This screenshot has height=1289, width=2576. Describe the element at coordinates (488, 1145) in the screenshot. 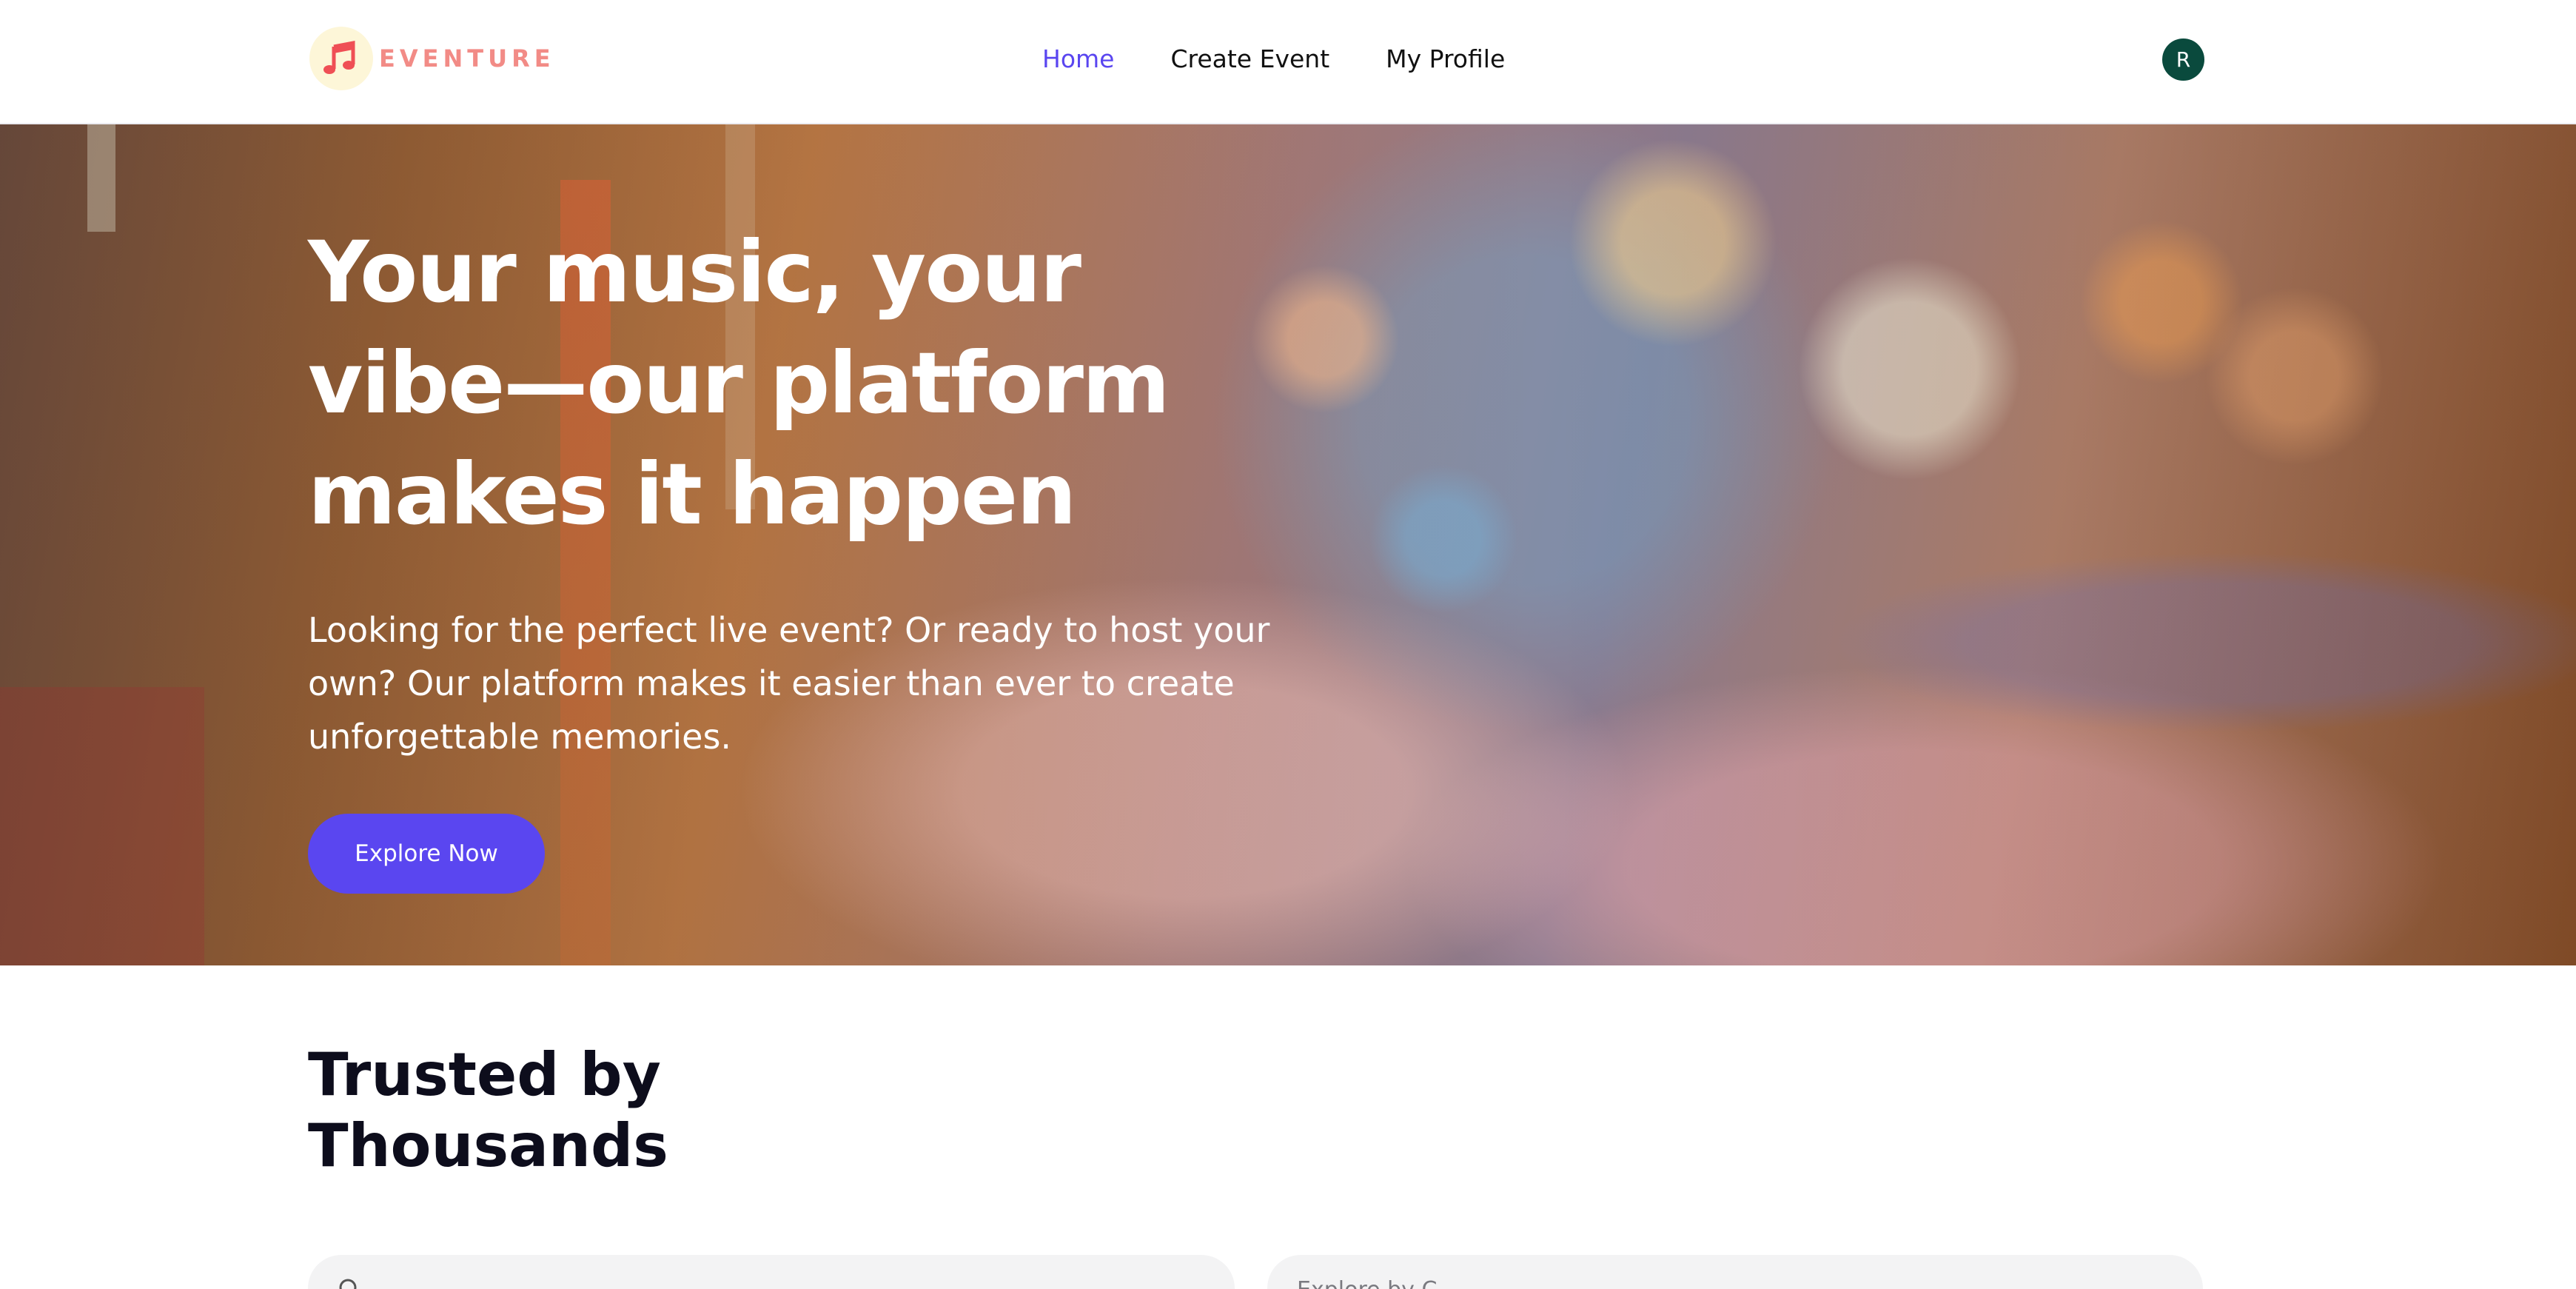

I see `section-title-line2: Thousands` at that location.